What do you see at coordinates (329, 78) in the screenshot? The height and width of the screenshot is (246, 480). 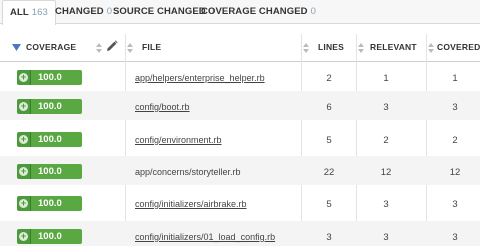 I see `lines-count: 2` at bounding box center [329, 78].